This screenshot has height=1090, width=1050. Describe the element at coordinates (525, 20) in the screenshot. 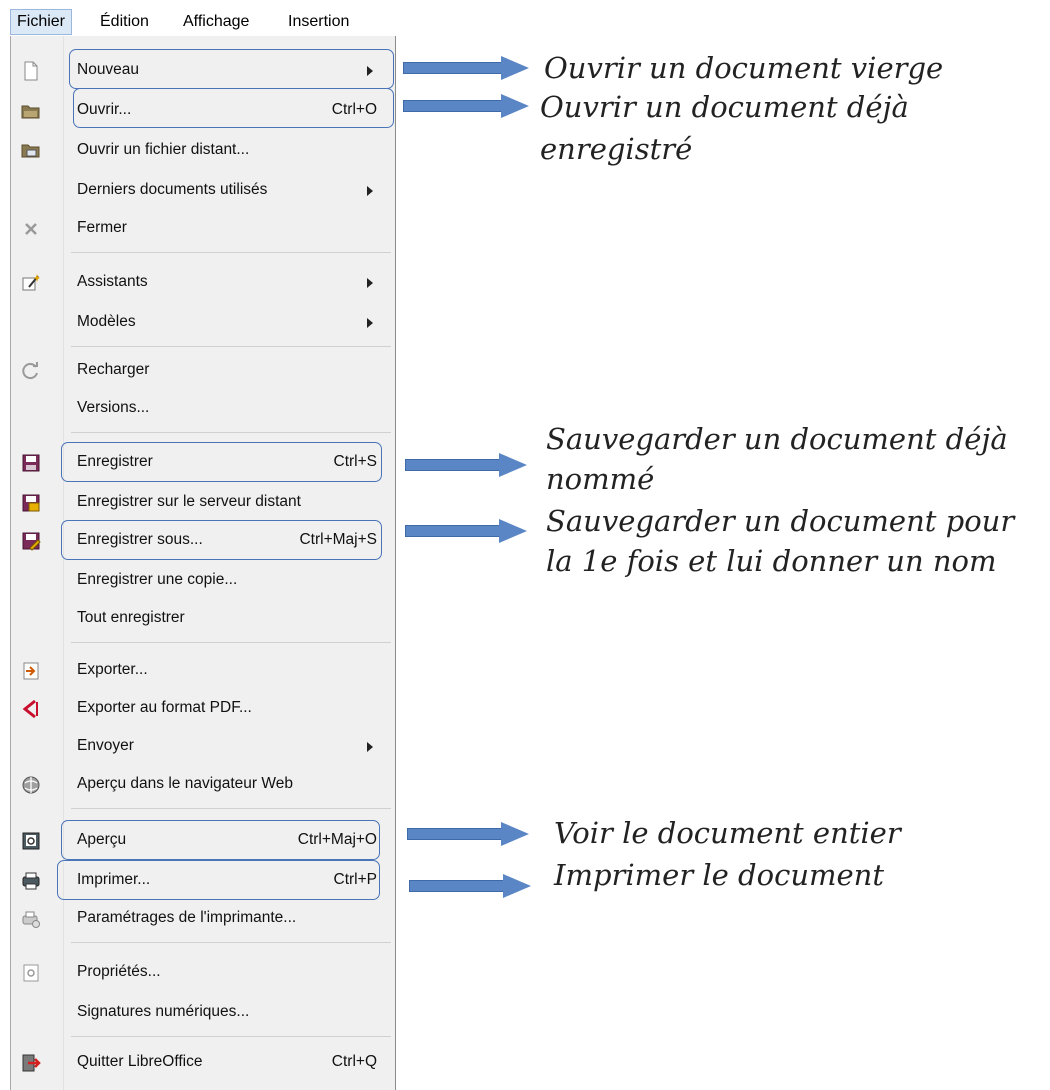

I see `menu-bar: Fichier Édition Affichage Insertion` at that location.